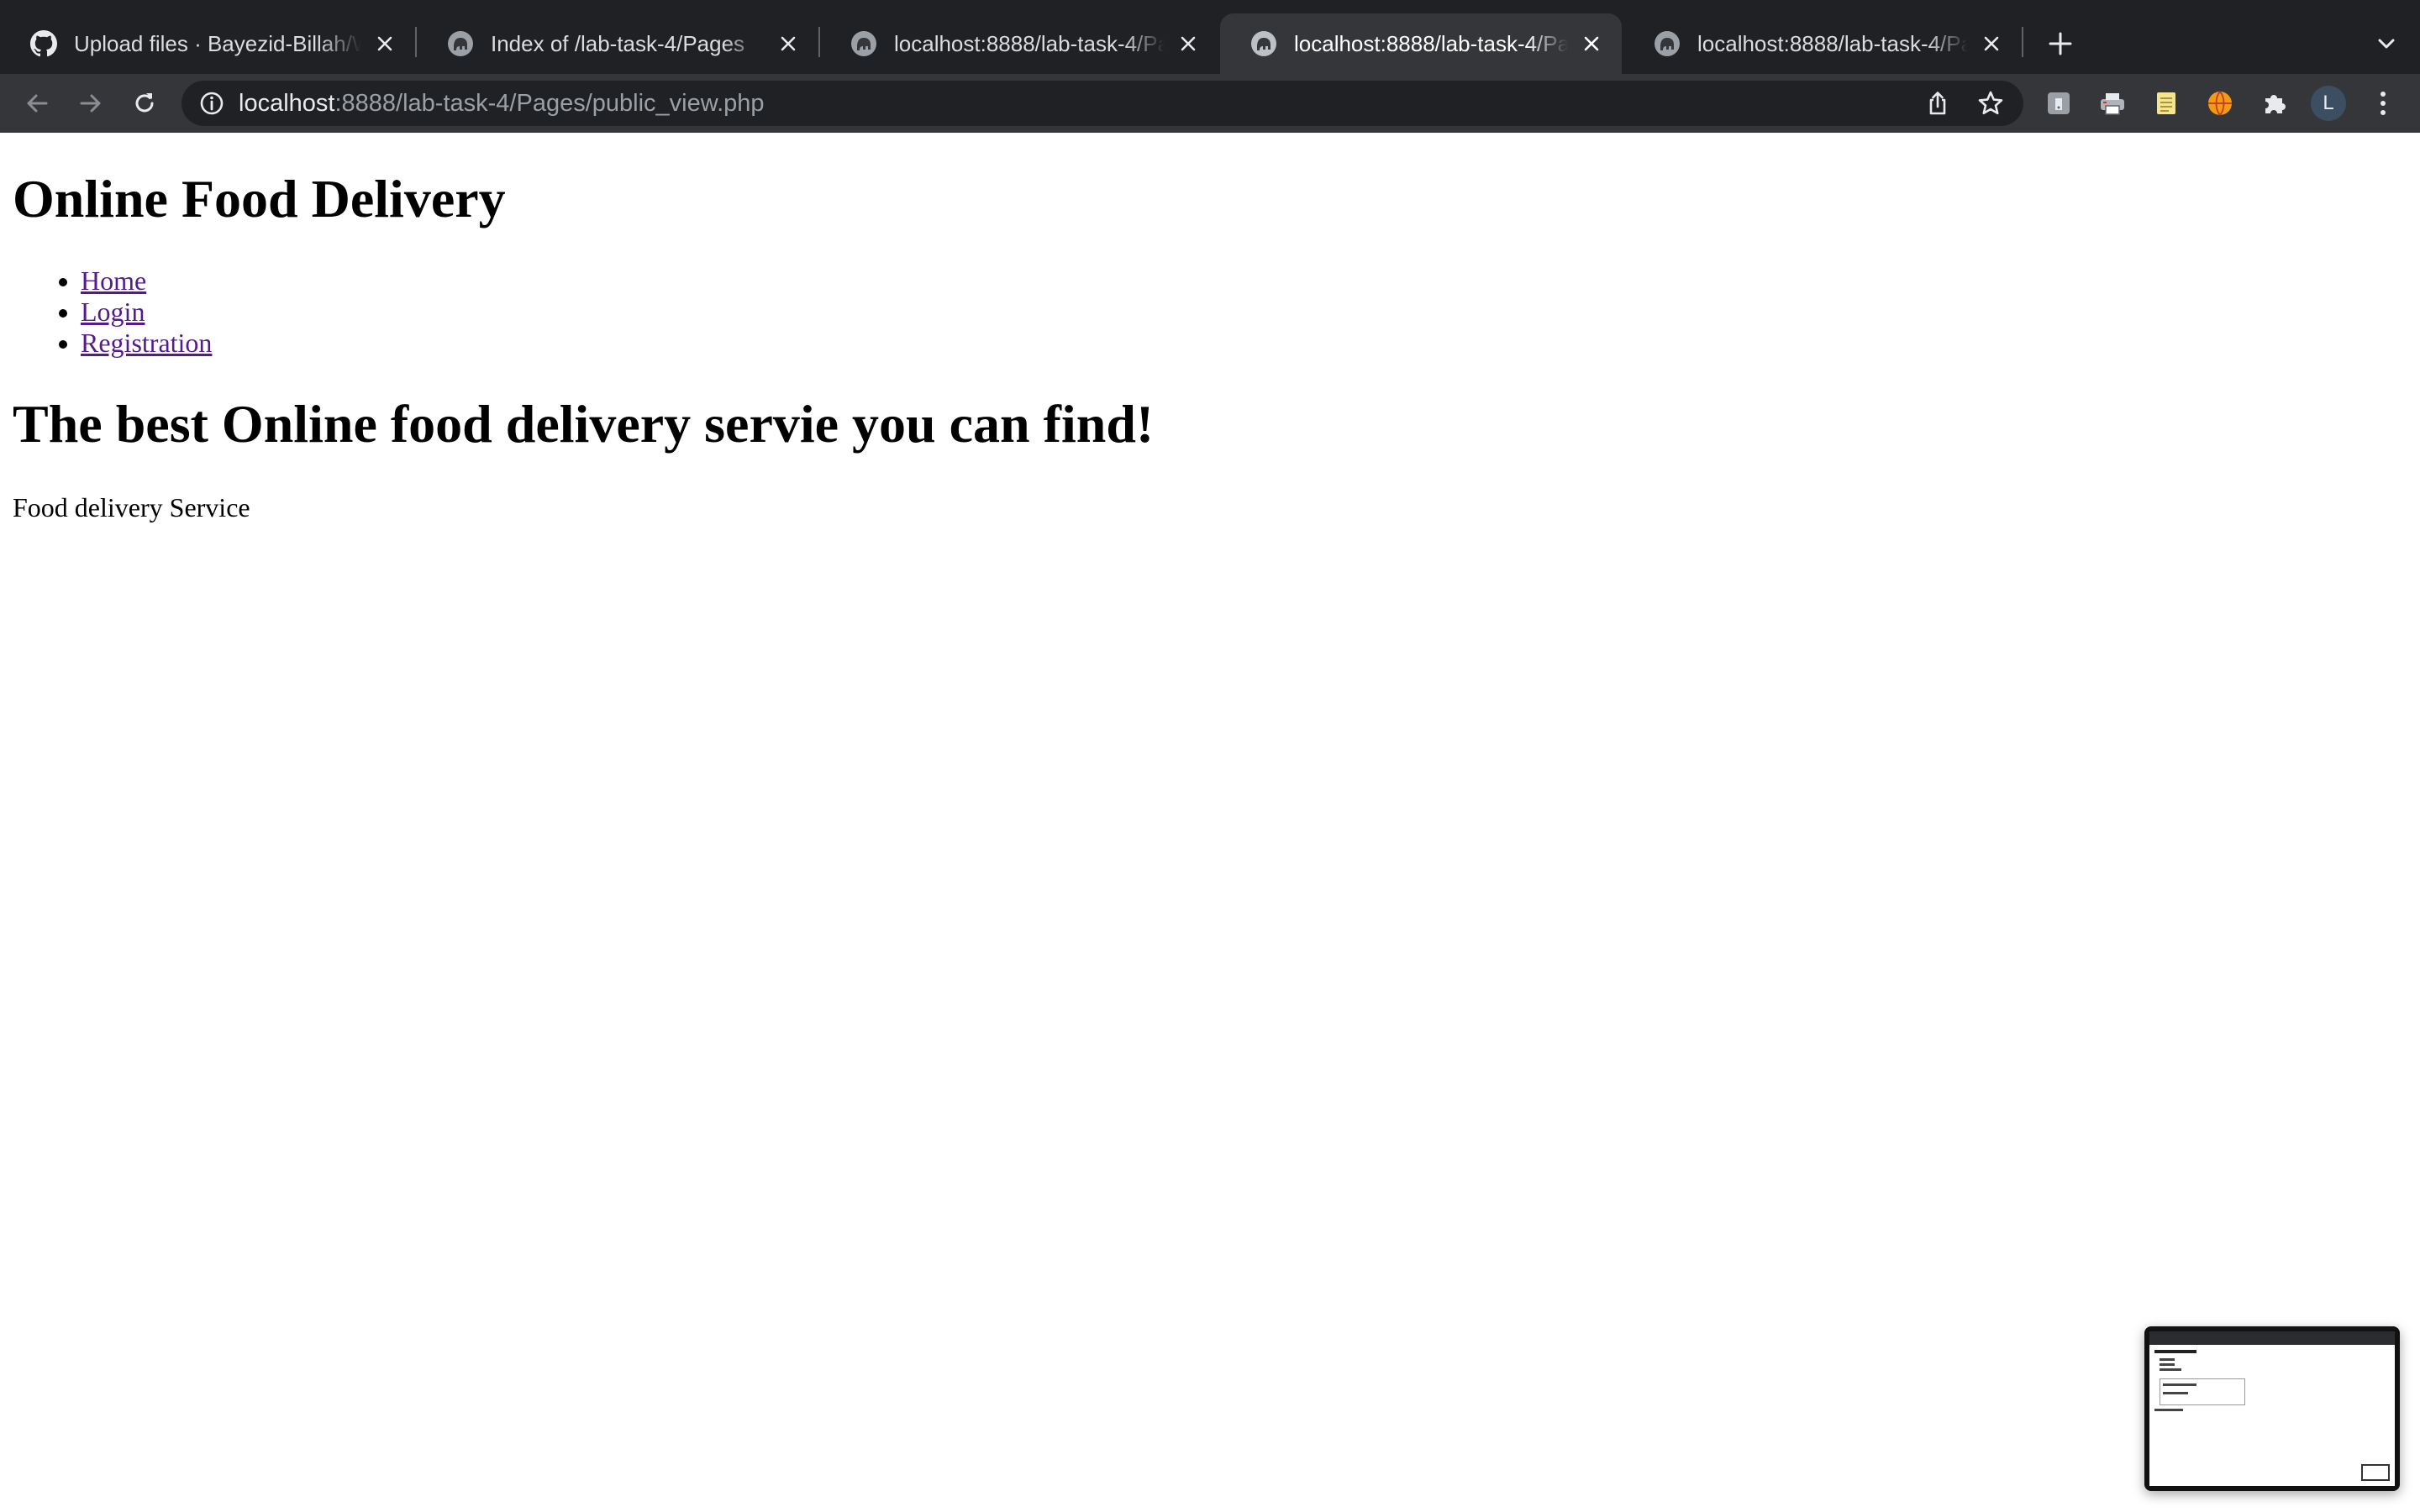  What do you see at coordinates (259, 198) in the screenshot?
I see `site-title: Online Food Delivery` at bounding box center [259, 198].